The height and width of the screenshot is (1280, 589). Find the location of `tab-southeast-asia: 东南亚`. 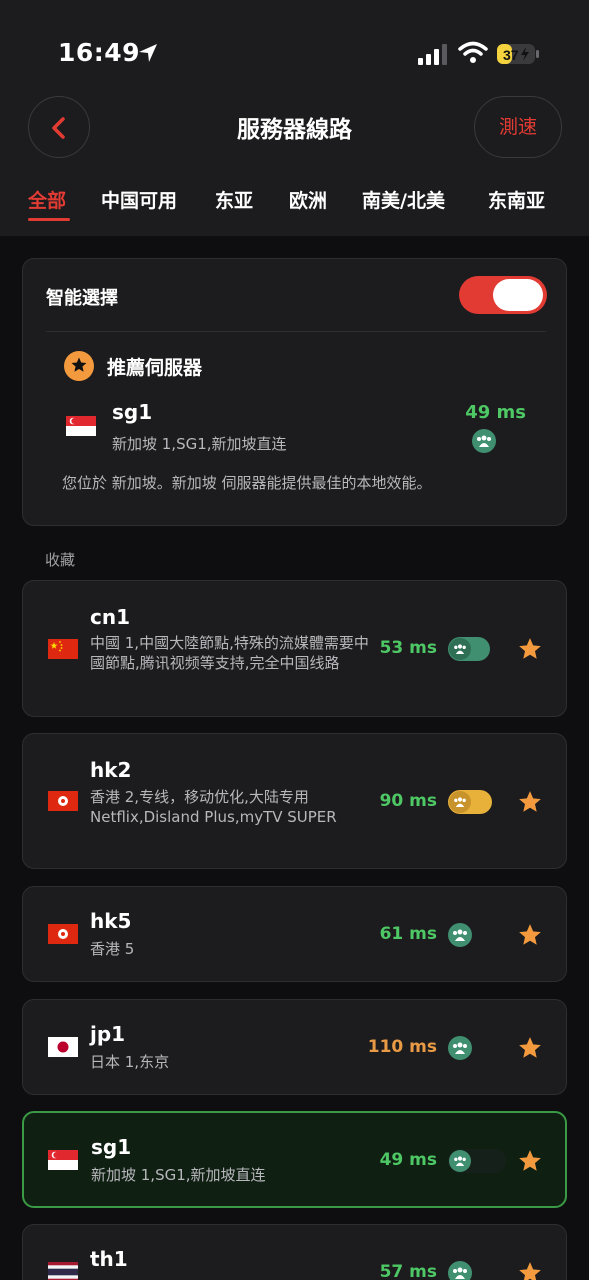

tab-southeast-asia: 东南亚 is located at coordinates (516, 199).